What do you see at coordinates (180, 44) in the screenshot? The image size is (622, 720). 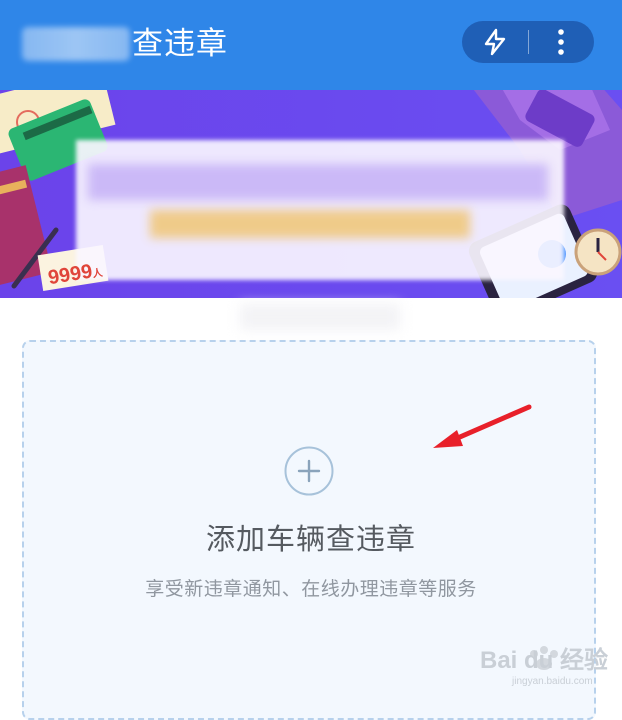 I see `page-title: 查违章` at bounding box center [180, 44].